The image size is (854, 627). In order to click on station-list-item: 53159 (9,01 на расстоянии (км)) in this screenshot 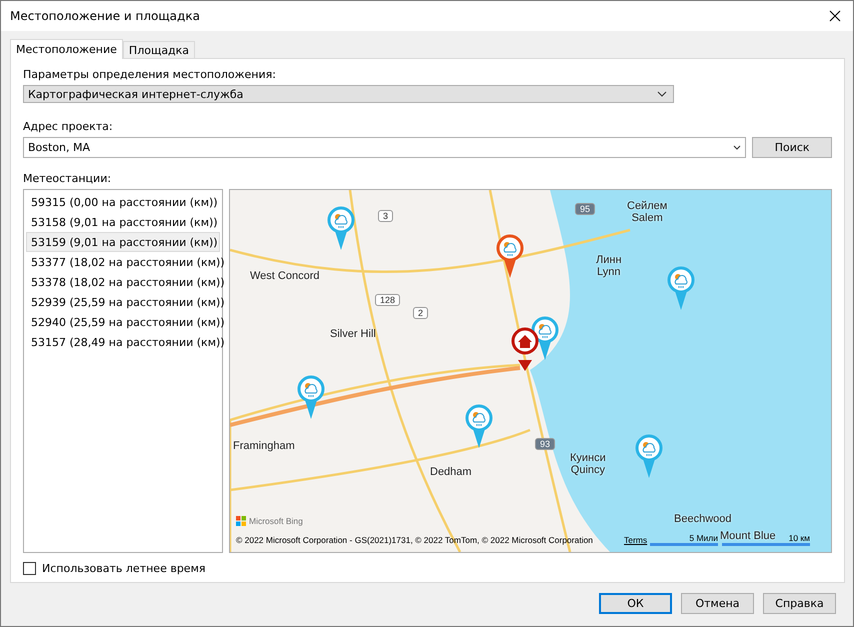, I will do `click(123, 242)`.